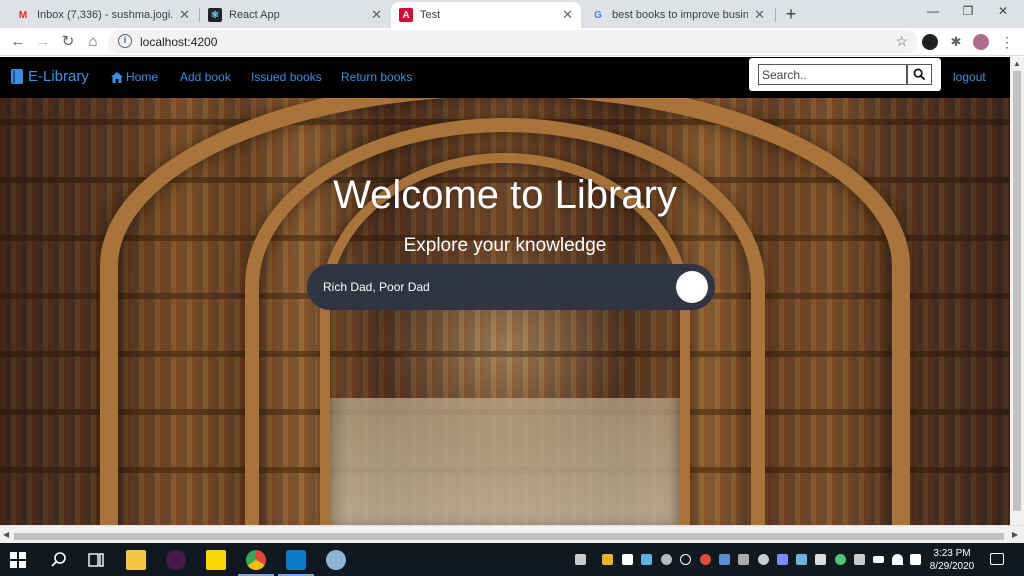 The image size is (1024, 576). Describe the element at coordinates (969, 77) in the screenshot. I see `logout-link: logout` at that location.